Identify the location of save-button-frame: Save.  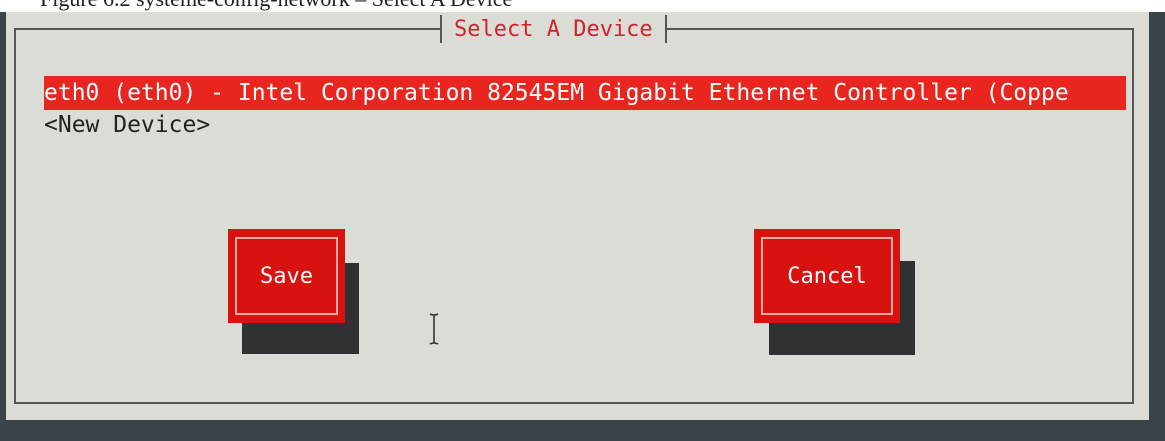
(286, 276).